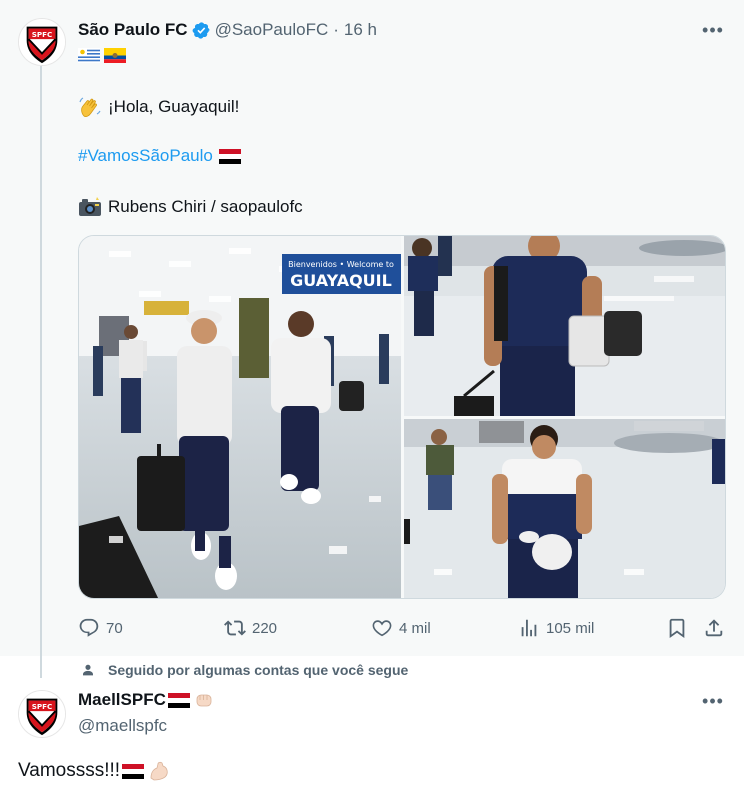  I want to click on heart-icon, so click(382, 628).